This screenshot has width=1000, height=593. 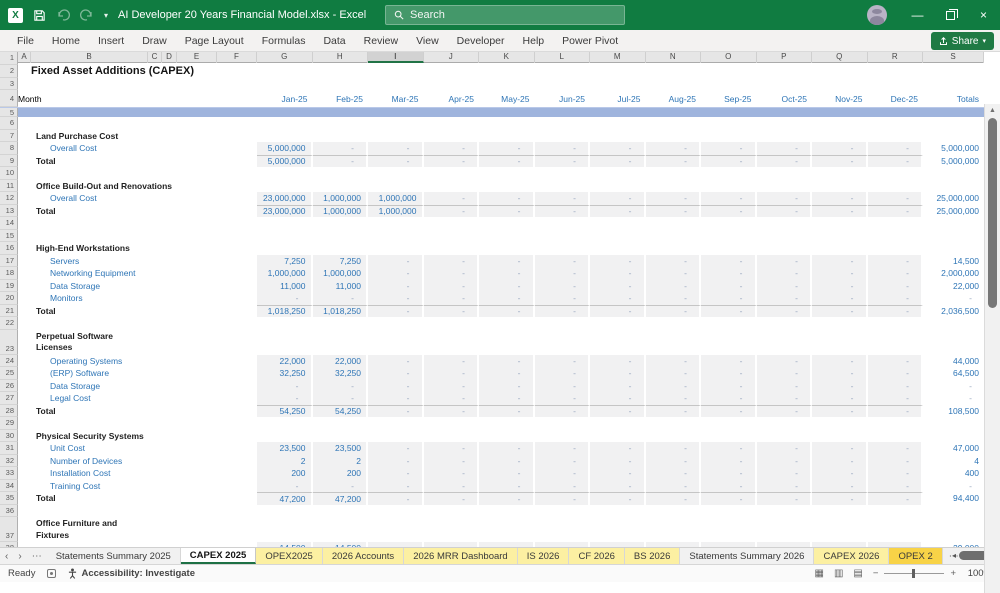 What do you see at coordinates (953, 411) in the screenshot?
I see `cell-total: 108,500` at bounding box center [953, 411].